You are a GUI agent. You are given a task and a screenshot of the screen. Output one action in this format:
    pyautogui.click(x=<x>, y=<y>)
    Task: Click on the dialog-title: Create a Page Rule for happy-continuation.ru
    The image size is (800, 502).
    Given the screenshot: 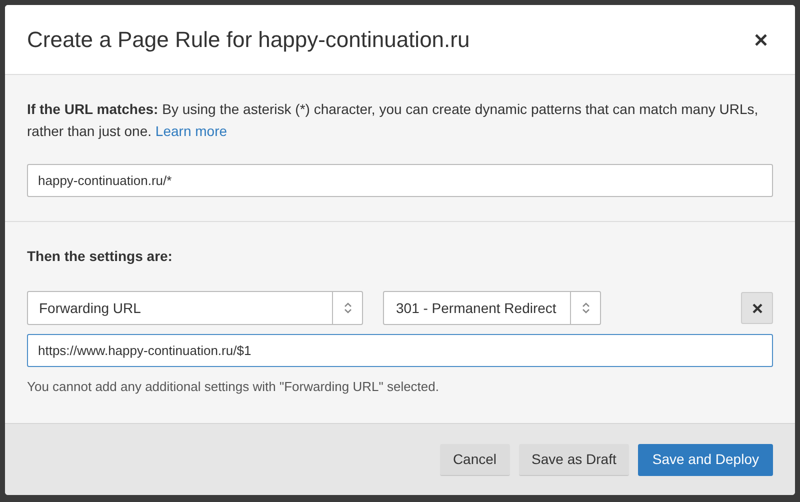 What is the action you would take?
    pyautogui.click(x=248, y=40)
    